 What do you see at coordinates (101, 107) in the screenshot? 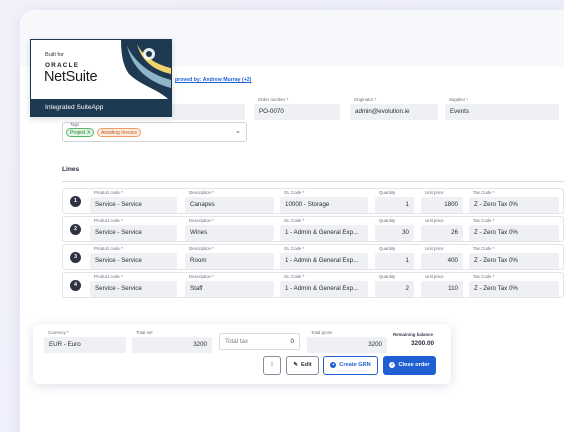
I see `badge-footer: Integrated SuiteApp` at bounding box center [101, 107].